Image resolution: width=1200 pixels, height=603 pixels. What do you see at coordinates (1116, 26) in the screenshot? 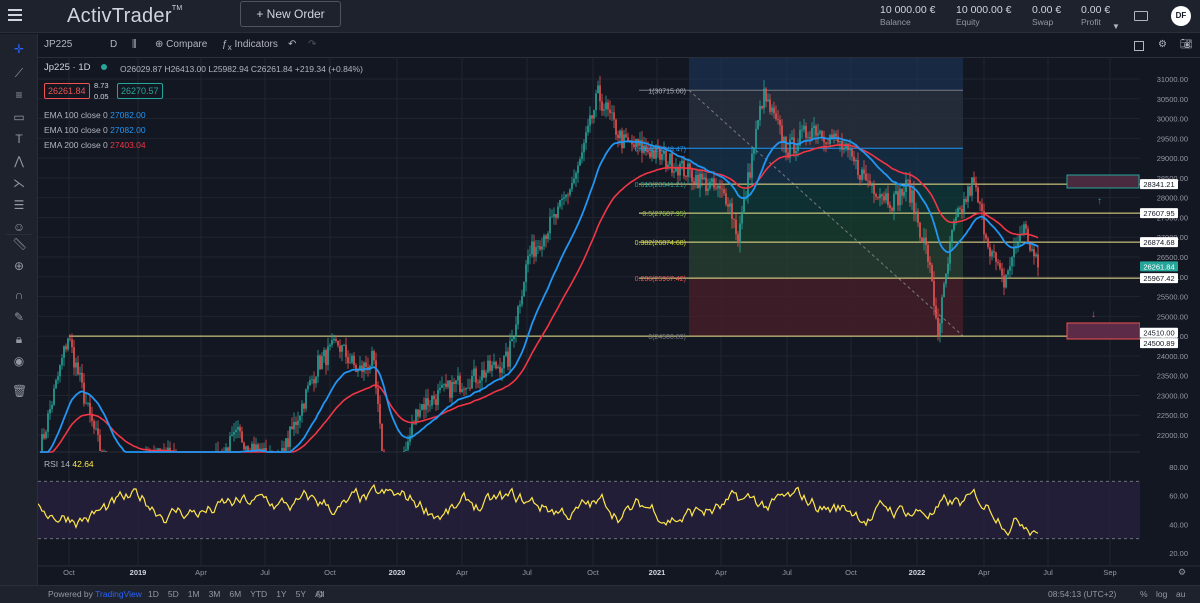
I see `profit-caret-icon: ▼` at bounding box center [1116, 26].